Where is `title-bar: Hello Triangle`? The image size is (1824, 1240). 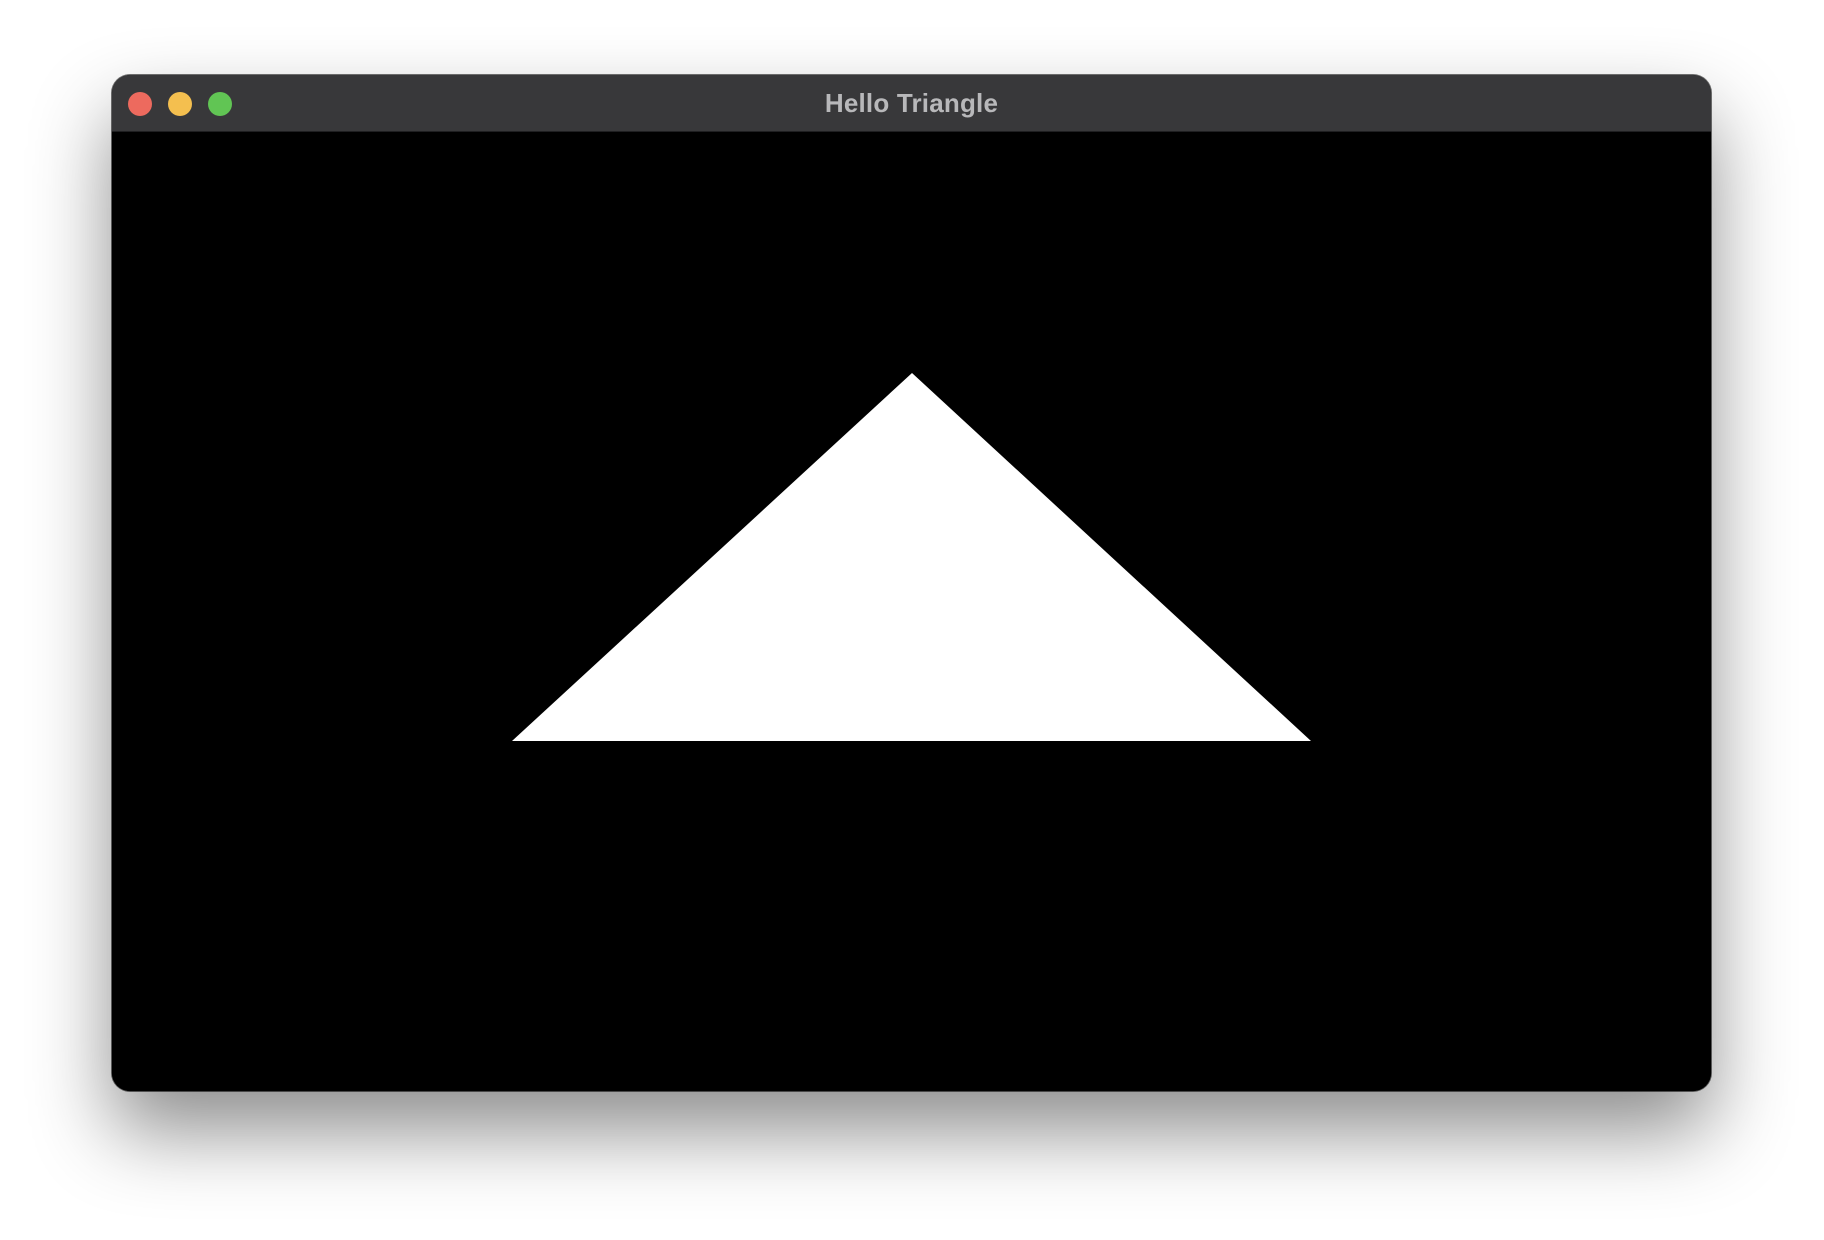 title-bar: Hello Triangle is located at coordinates (911, 103).